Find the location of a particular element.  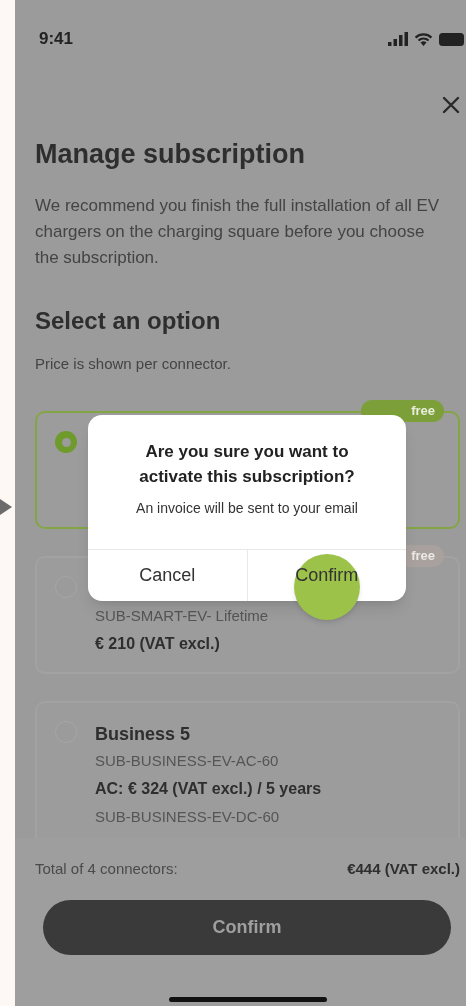

option-price: € 210 (VAT excl.) is located at coordinates (158, 644).